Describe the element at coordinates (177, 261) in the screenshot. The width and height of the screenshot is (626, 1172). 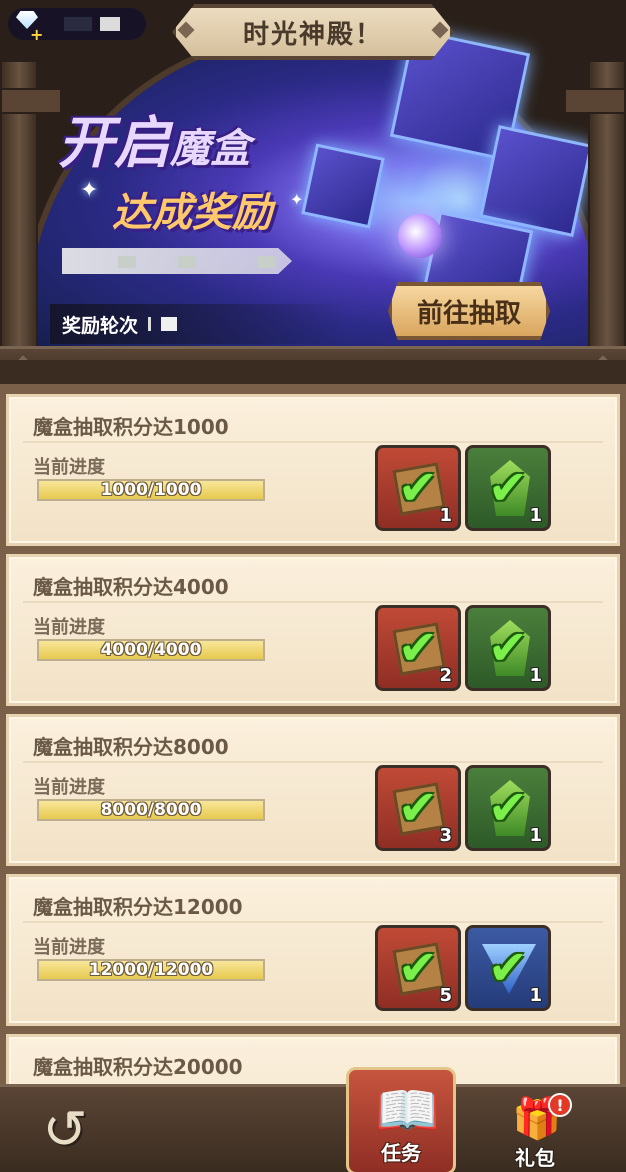
I see `banner-info-bar` at that location.